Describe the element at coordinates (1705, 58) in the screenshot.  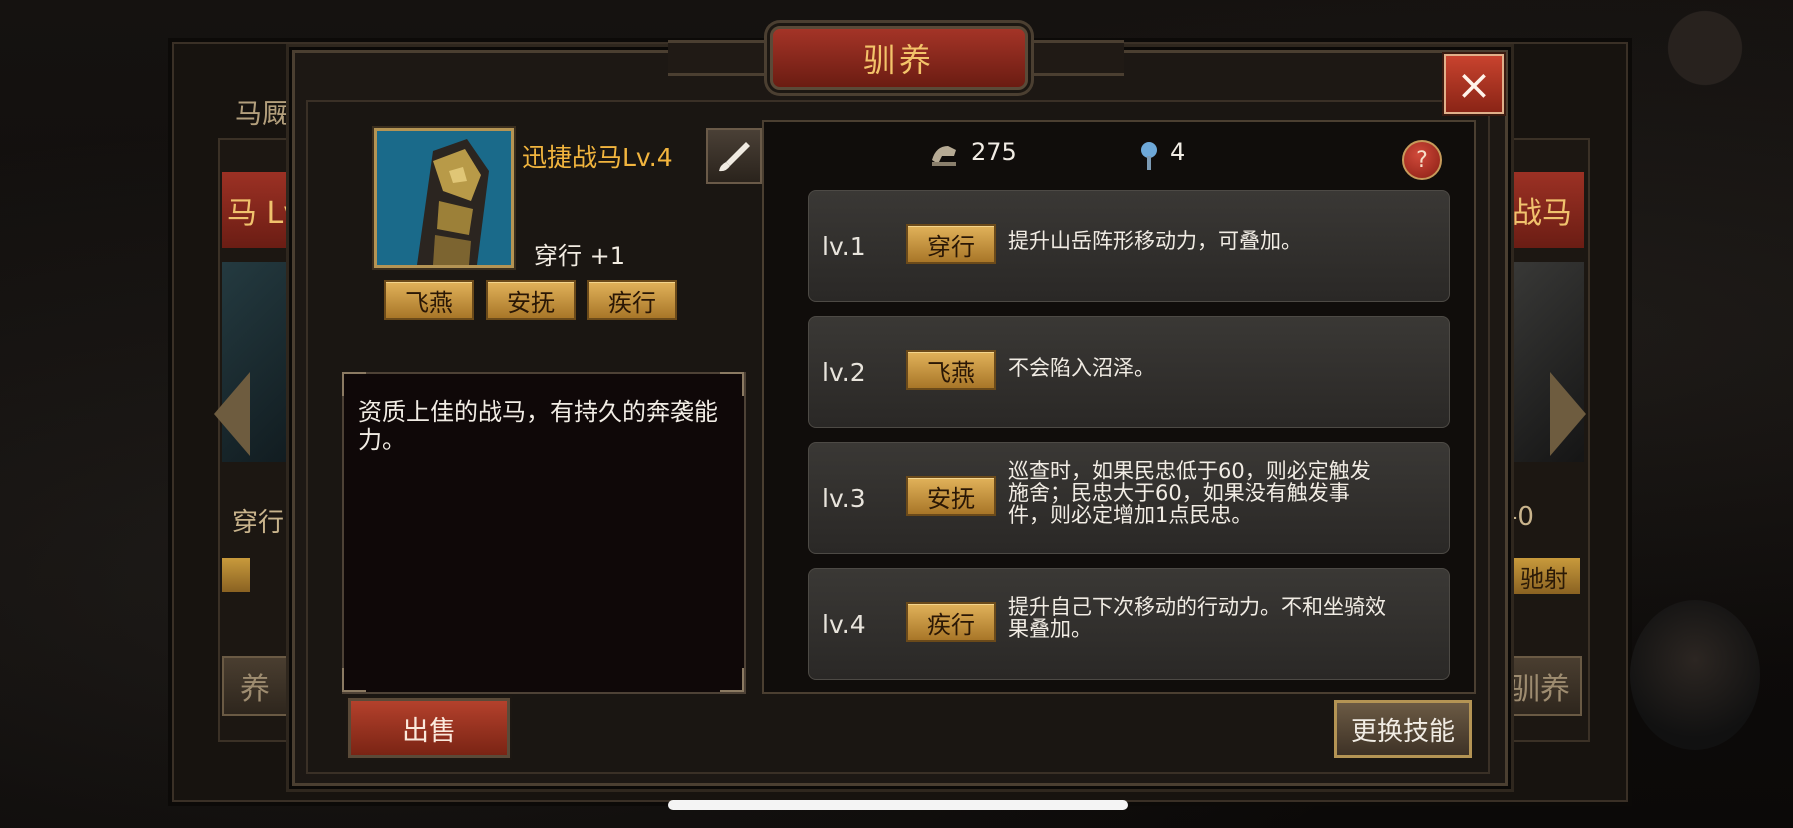
I see `dragon-emblem-icon` at that location.